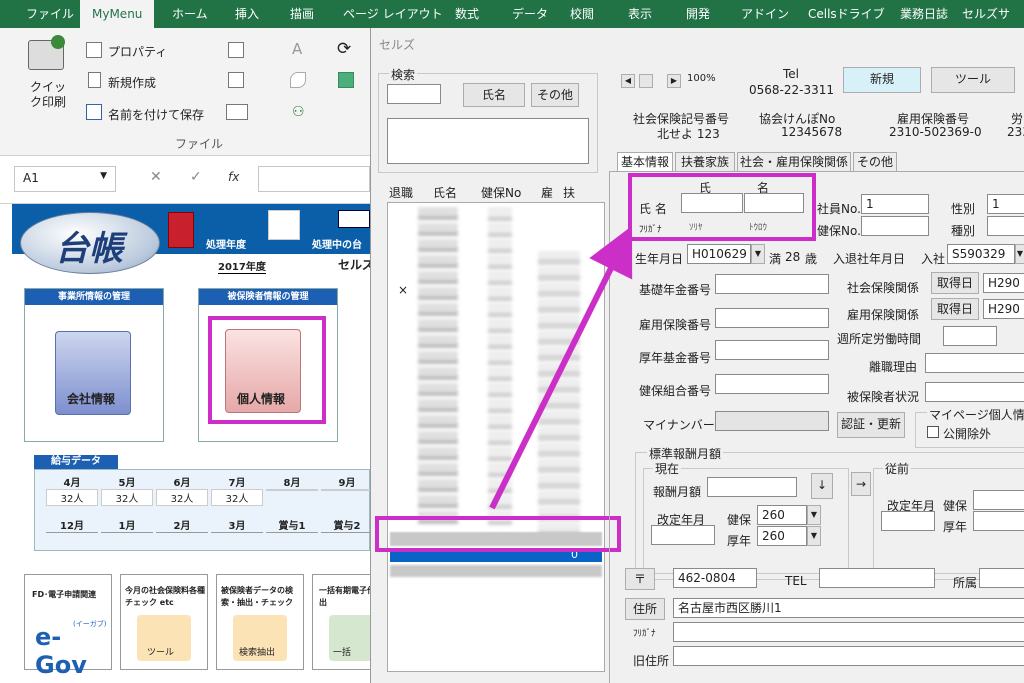 Image resolution: width=1024 pixels, height=683 pixels. Describe the element at coordinates (302, 14) in the screenshot. I see `tab-draw: 描画` at that location.